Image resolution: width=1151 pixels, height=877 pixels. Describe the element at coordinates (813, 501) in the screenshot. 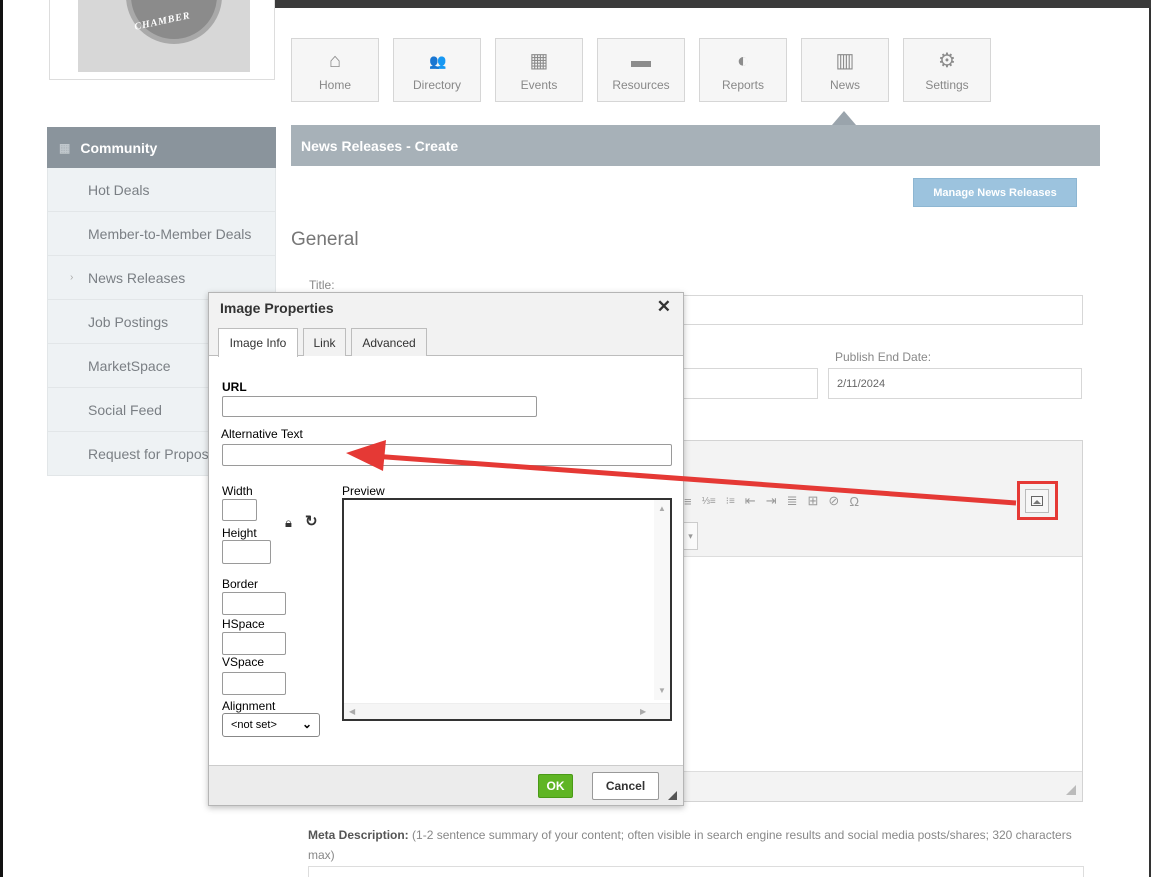

I see `table-icon: ⊞` at that location.